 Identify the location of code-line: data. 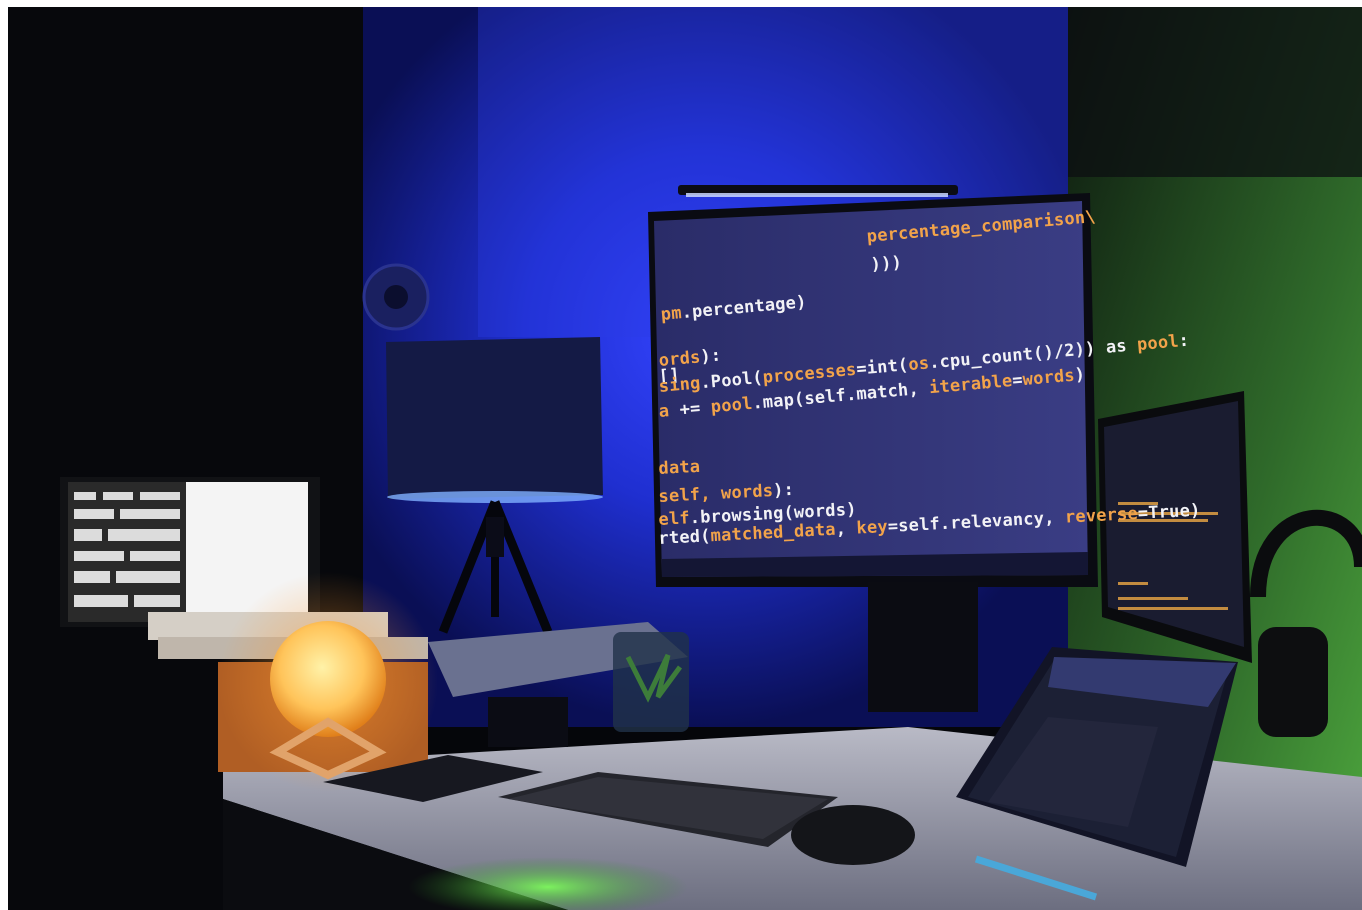
(679, 468).